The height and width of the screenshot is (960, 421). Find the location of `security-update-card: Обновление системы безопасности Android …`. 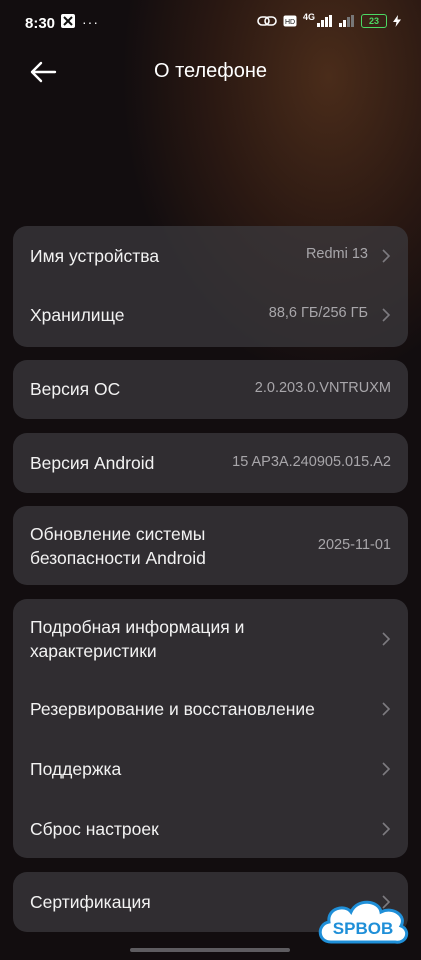

security-update-card: Обновление системы безопасности Android … is located at coordinates (210, 545).